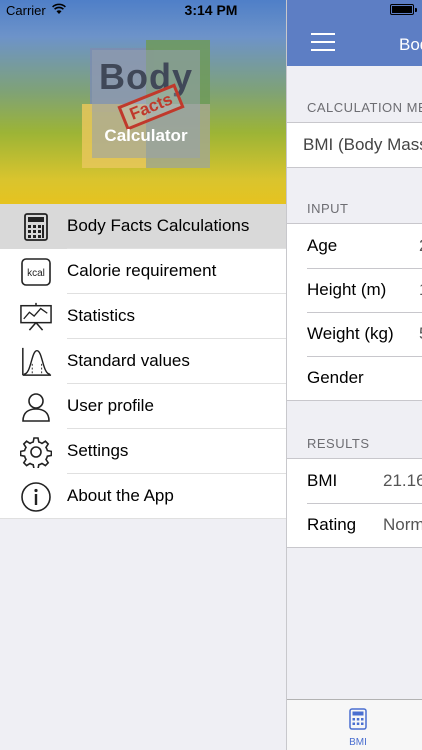 This screenshot has height=750, width=422. Describe the element at coordinates (322, 245) in the screenshot. I see `age-label: Age` at that location.